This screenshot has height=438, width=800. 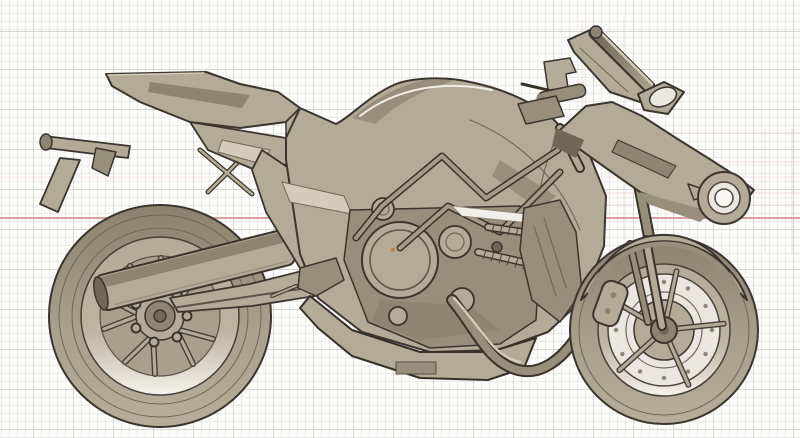 I want to click on keyring-hole, so click(x=724, y=198).